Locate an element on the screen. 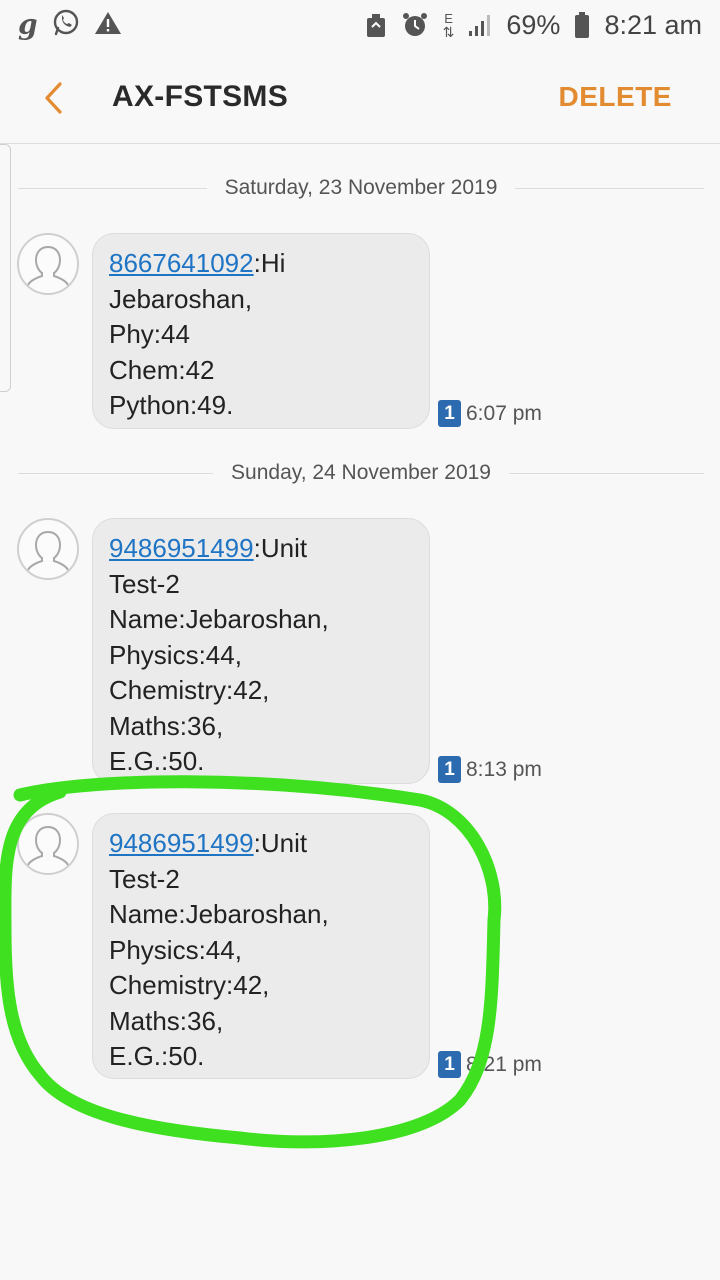 This screenshot has height=1280, width=720. message-meta: 1 8:21 pm is located at coordinates (490, 1064).